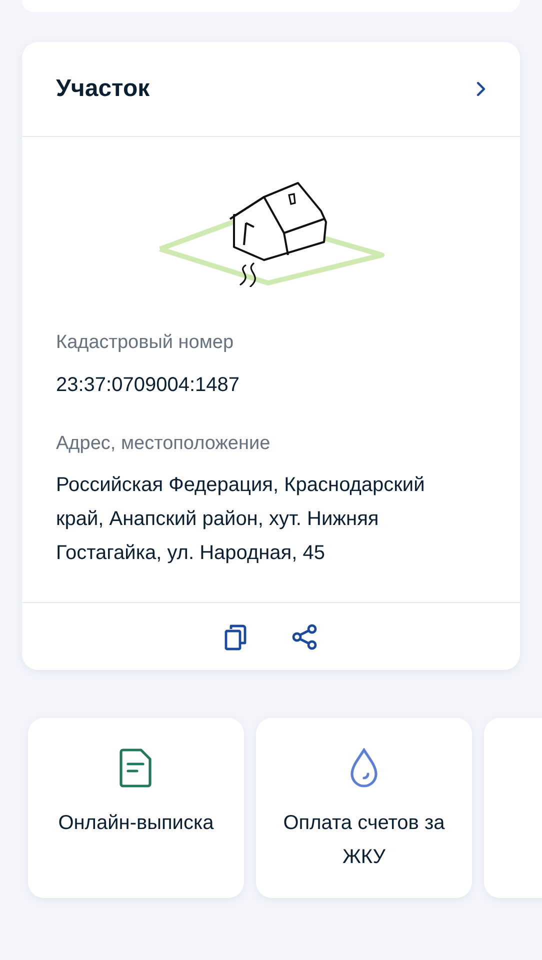  Describe the element at coordinates (305, 636) in the screenshot. I see `share-icon` at that location.